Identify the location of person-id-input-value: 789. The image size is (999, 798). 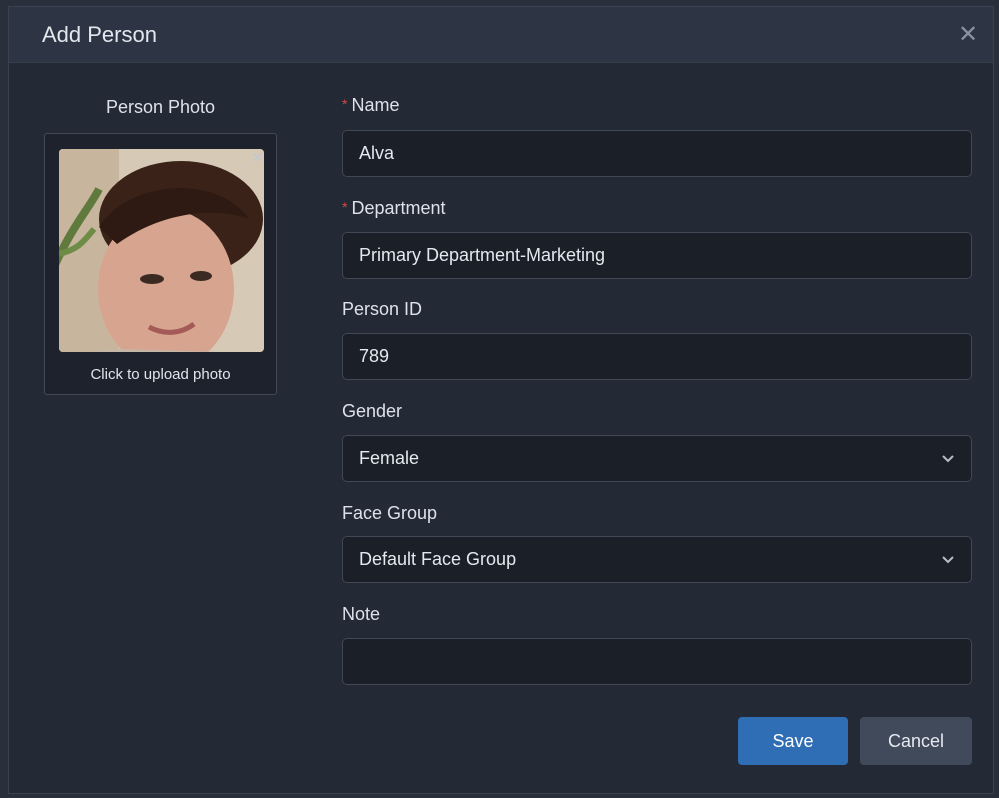
(374, 356).